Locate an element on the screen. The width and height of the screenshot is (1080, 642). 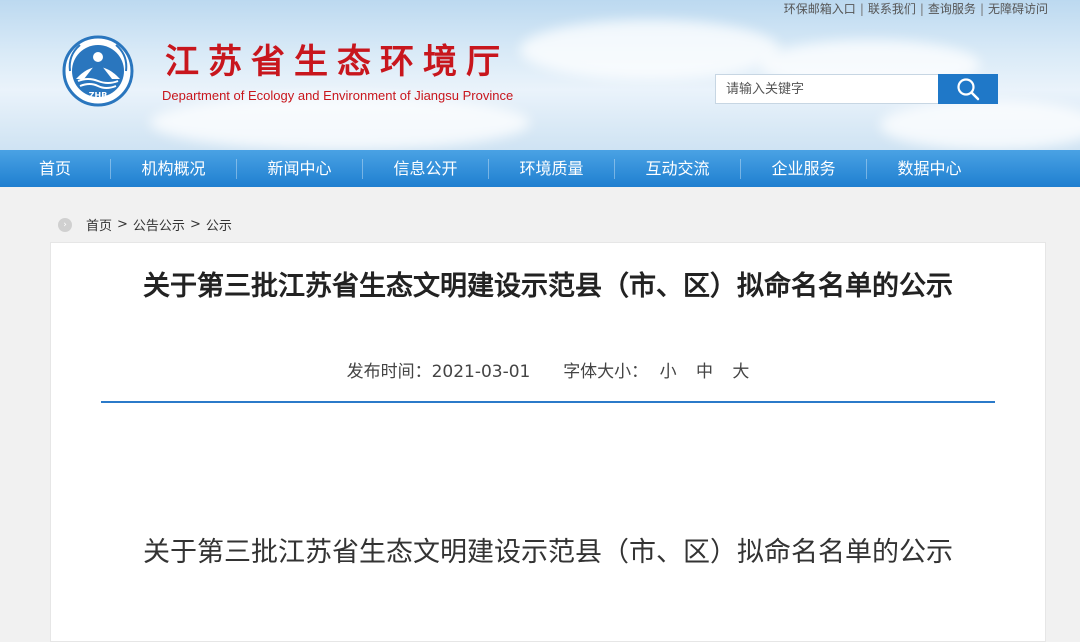
accessible-link: 无障碍访问 is located at coordinates (1018, 9).